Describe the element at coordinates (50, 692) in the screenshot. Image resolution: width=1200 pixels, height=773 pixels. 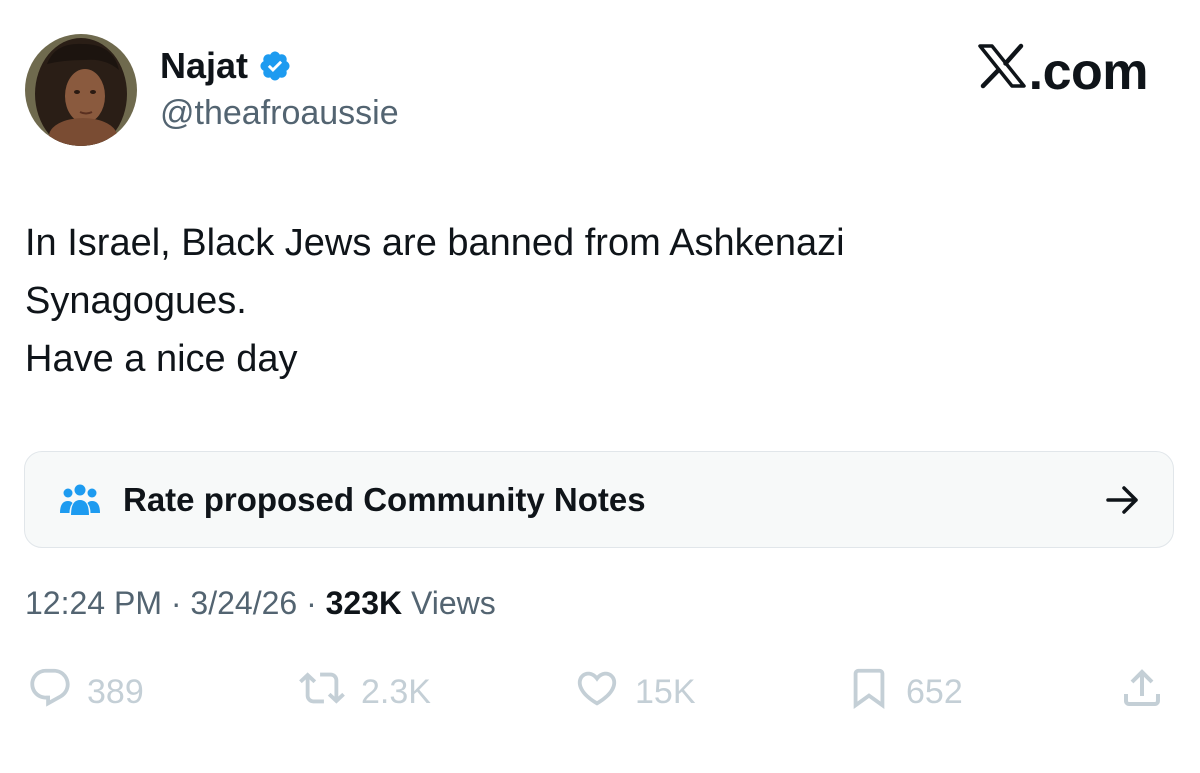
I see `reply-icon` at that location.